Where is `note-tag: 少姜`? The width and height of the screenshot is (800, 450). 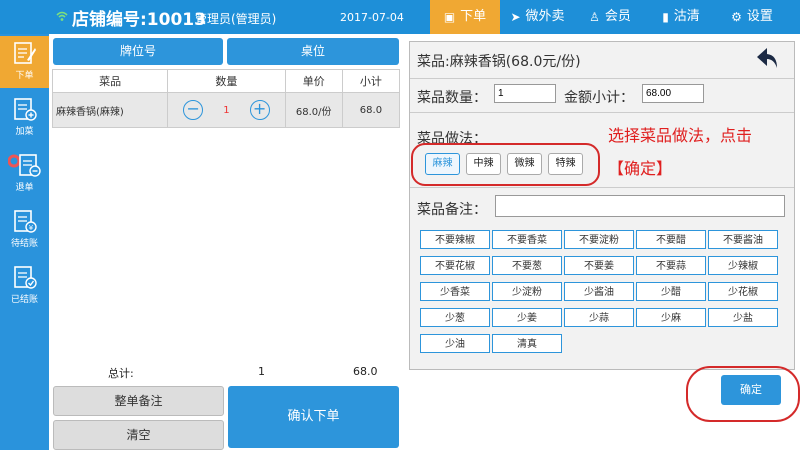
note-tag: 少姜 is located at coordinates (527, 317).